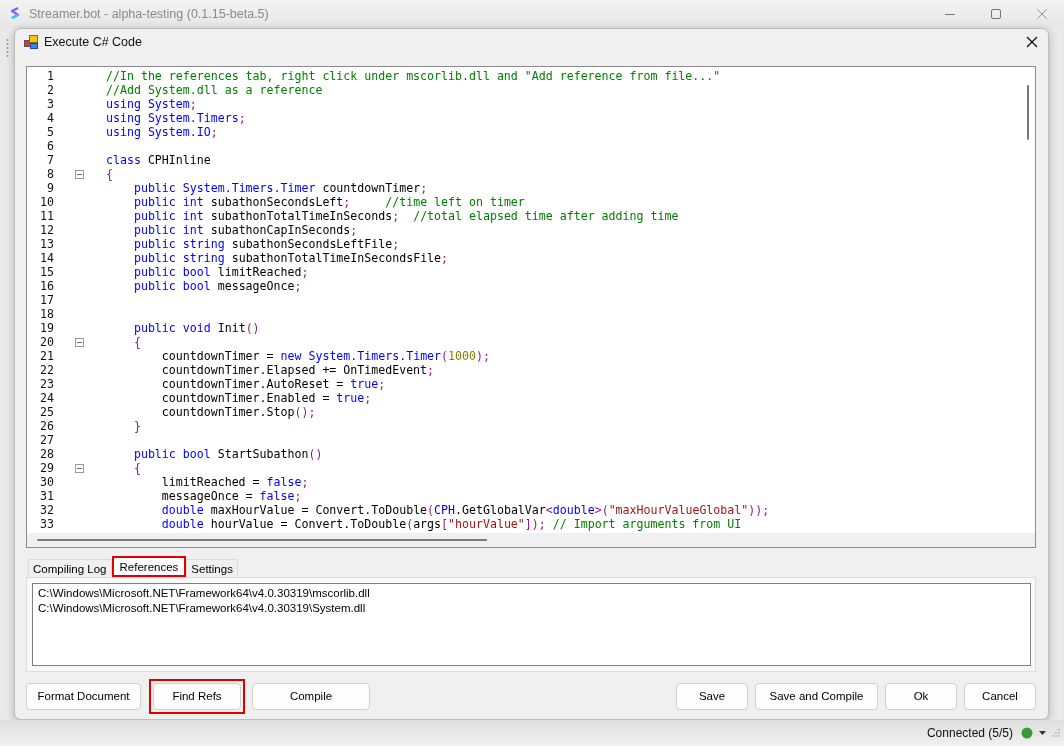 The image size is (1064, 746). What do you see at coordinates (70, 568) in the screenshot?
I see `tab: Compiling Log` at bounding box center [70, 568].